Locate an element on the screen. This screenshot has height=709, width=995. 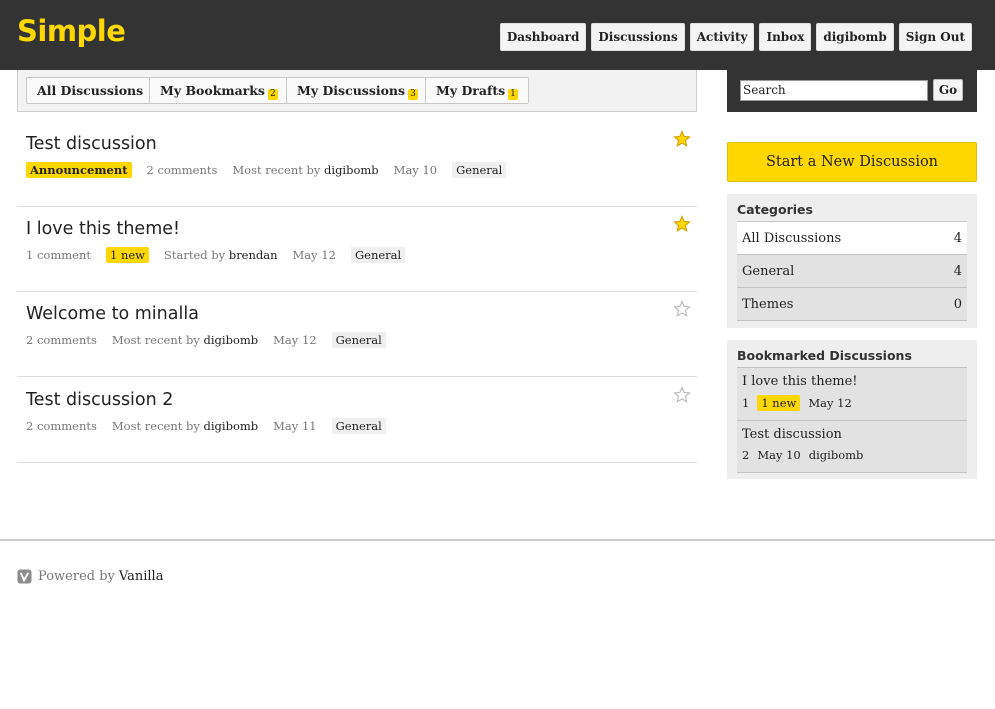
bookmarked-item-meta: 1 1 new May 12 is located at coordinates (801, 403).